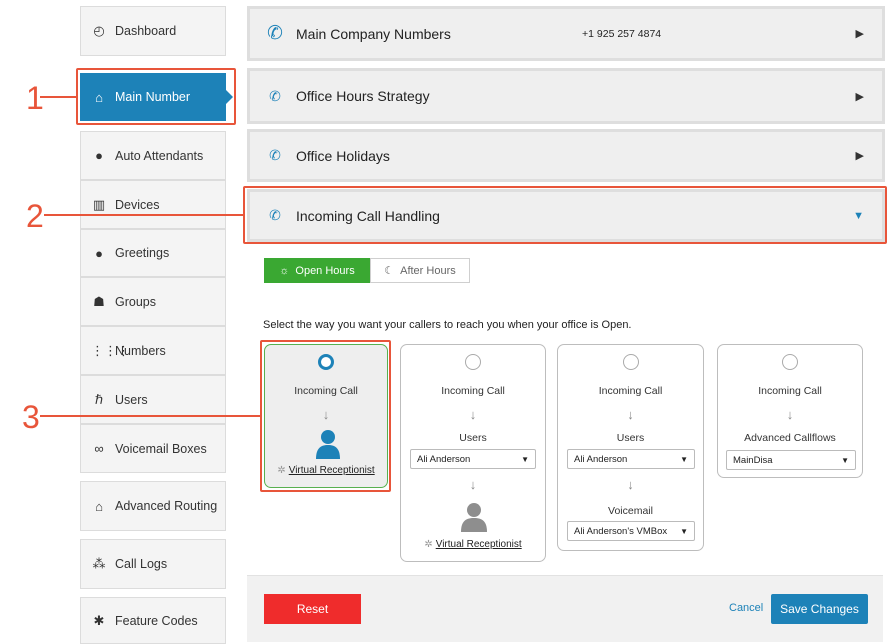  I want to click on save-changes-button: Save Changes, so click(819, 609).